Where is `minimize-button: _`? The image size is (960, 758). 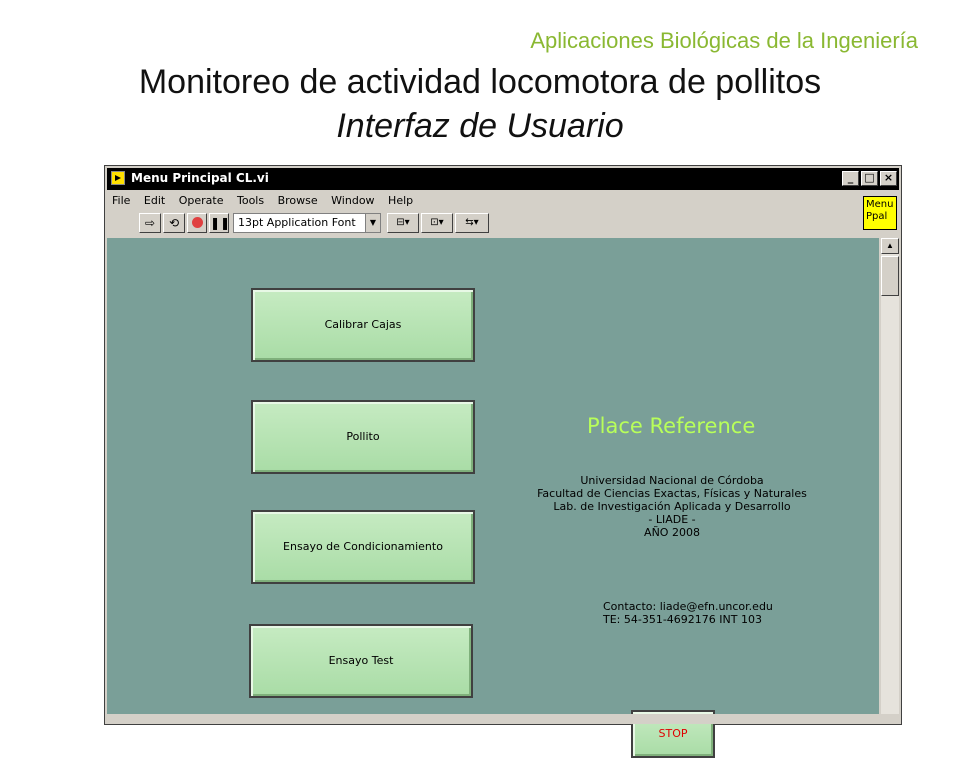
minimize-button: _ is located at coordinates (850, 178).